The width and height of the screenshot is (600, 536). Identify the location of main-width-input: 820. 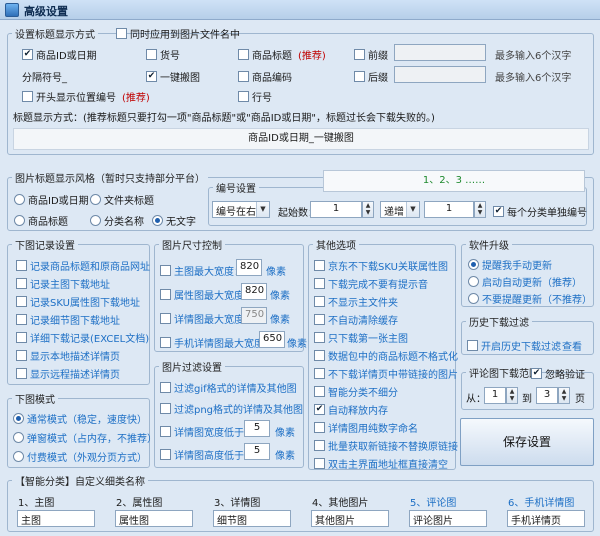
(249, 267).